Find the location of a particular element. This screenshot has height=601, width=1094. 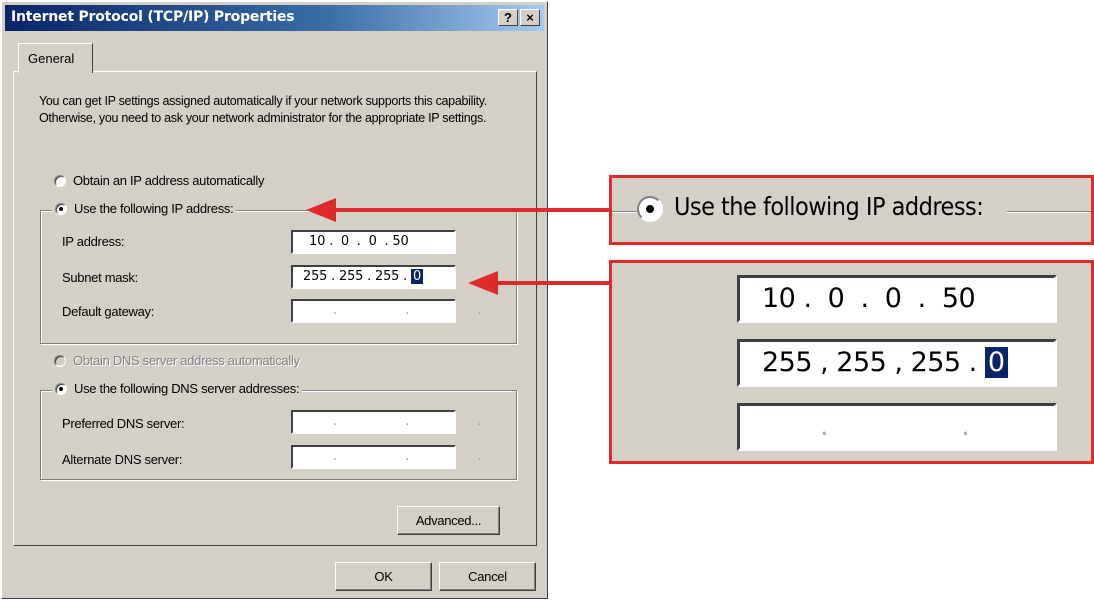

zoomed-ip-value: 10 . 0 . 0 . 50 is located at coordinates (869, 298).